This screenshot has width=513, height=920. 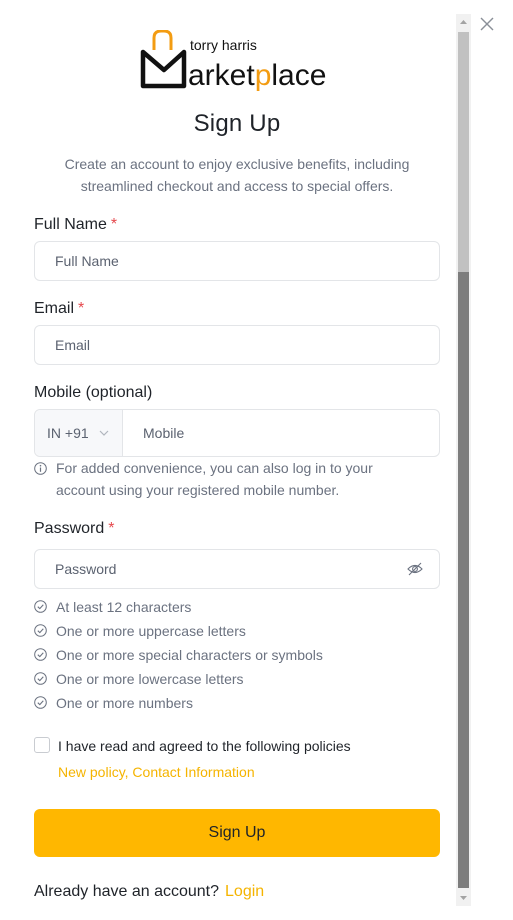 What do you see at coordinates (156, 772) in the screenshot?
I see `policies-link: New policy, Contact Information` at bounding box center [156, 772].